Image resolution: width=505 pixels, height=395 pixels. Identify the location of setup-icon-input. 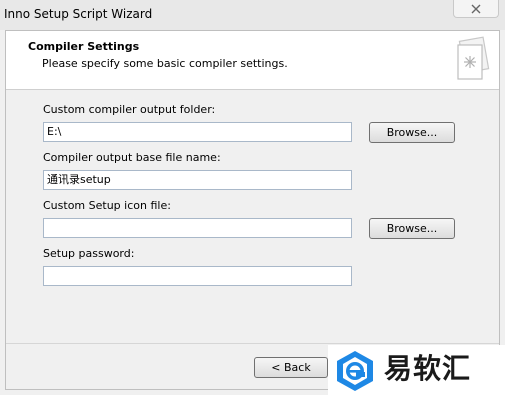
(197, 228).